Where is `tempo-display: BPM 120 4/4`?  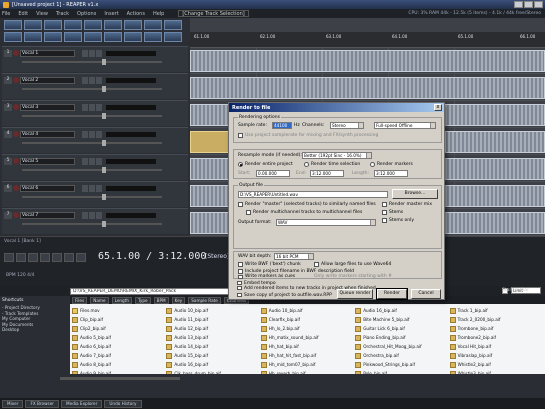
tempo-display: BPM 120 4/4 is located at coordinates (20, 275).